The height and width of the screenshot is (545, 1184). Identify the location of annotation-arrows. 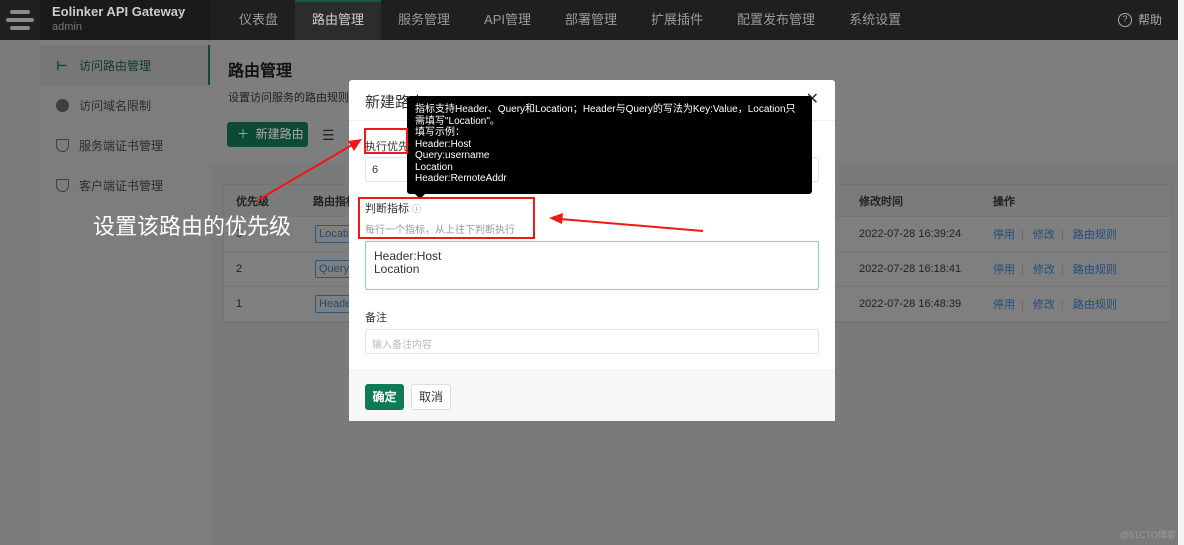
(480, 185).